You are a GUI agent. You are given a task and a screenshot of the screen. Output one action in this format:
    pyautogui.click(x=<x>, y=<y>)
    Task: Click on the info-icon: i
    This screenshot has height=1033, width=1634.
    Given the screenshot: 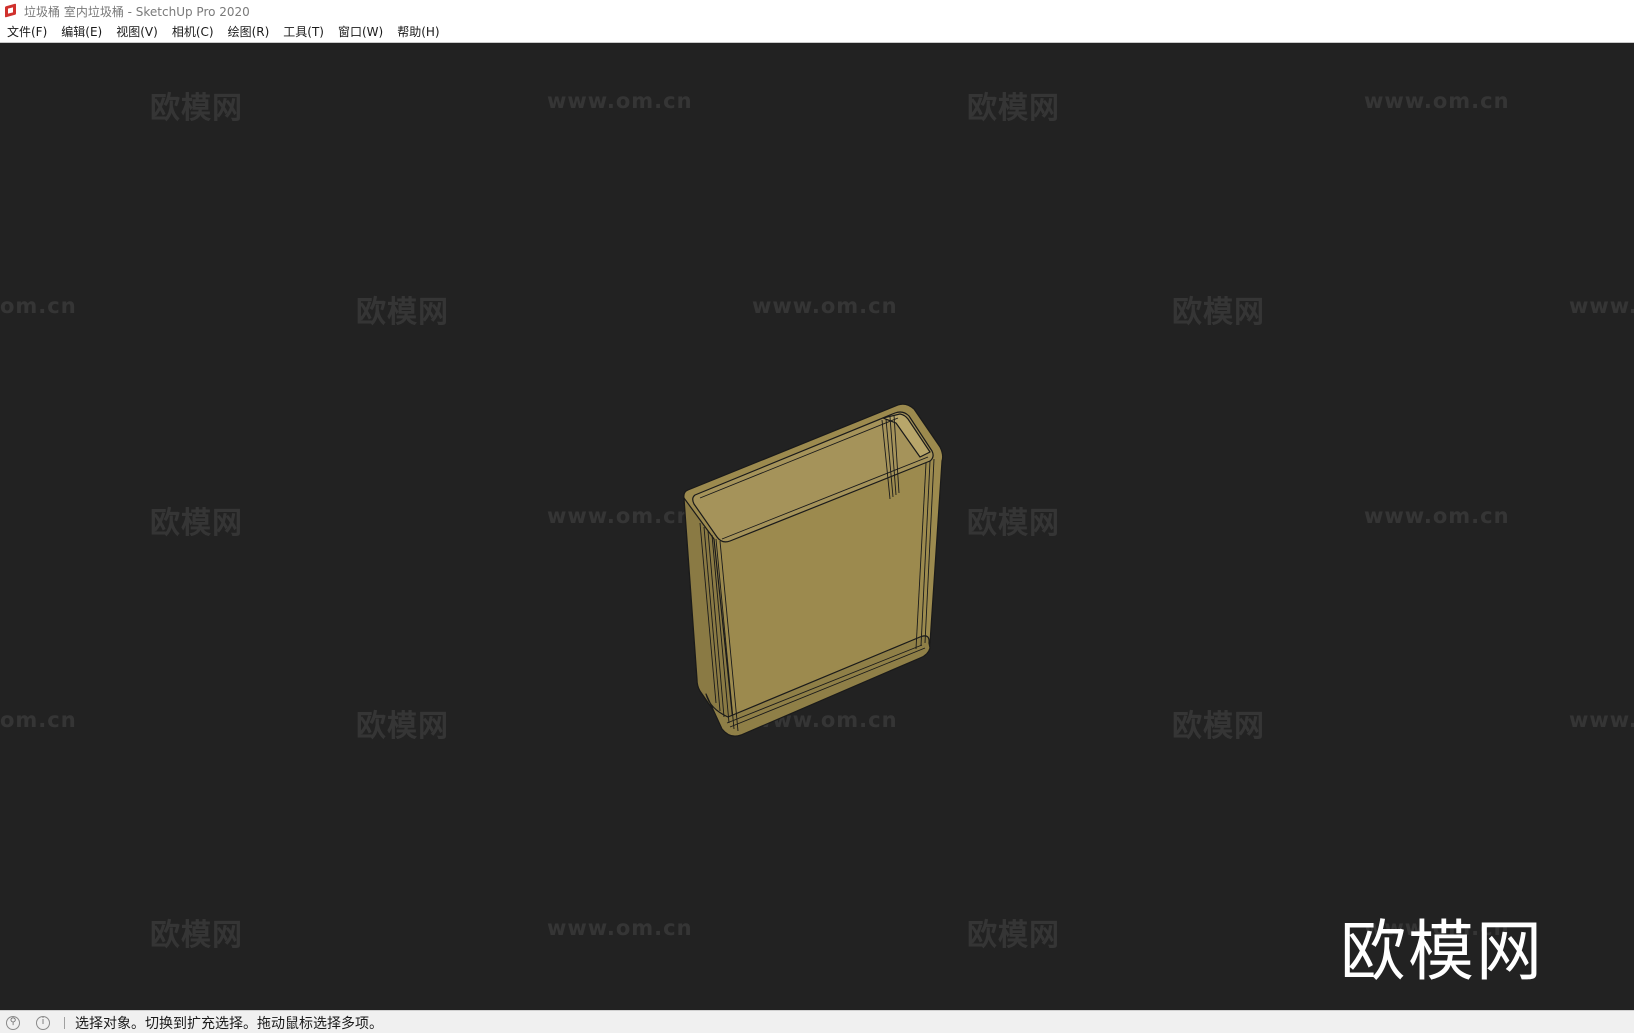 What is the action you would take?
    pyautogui.click(x=43, y=1022)
    